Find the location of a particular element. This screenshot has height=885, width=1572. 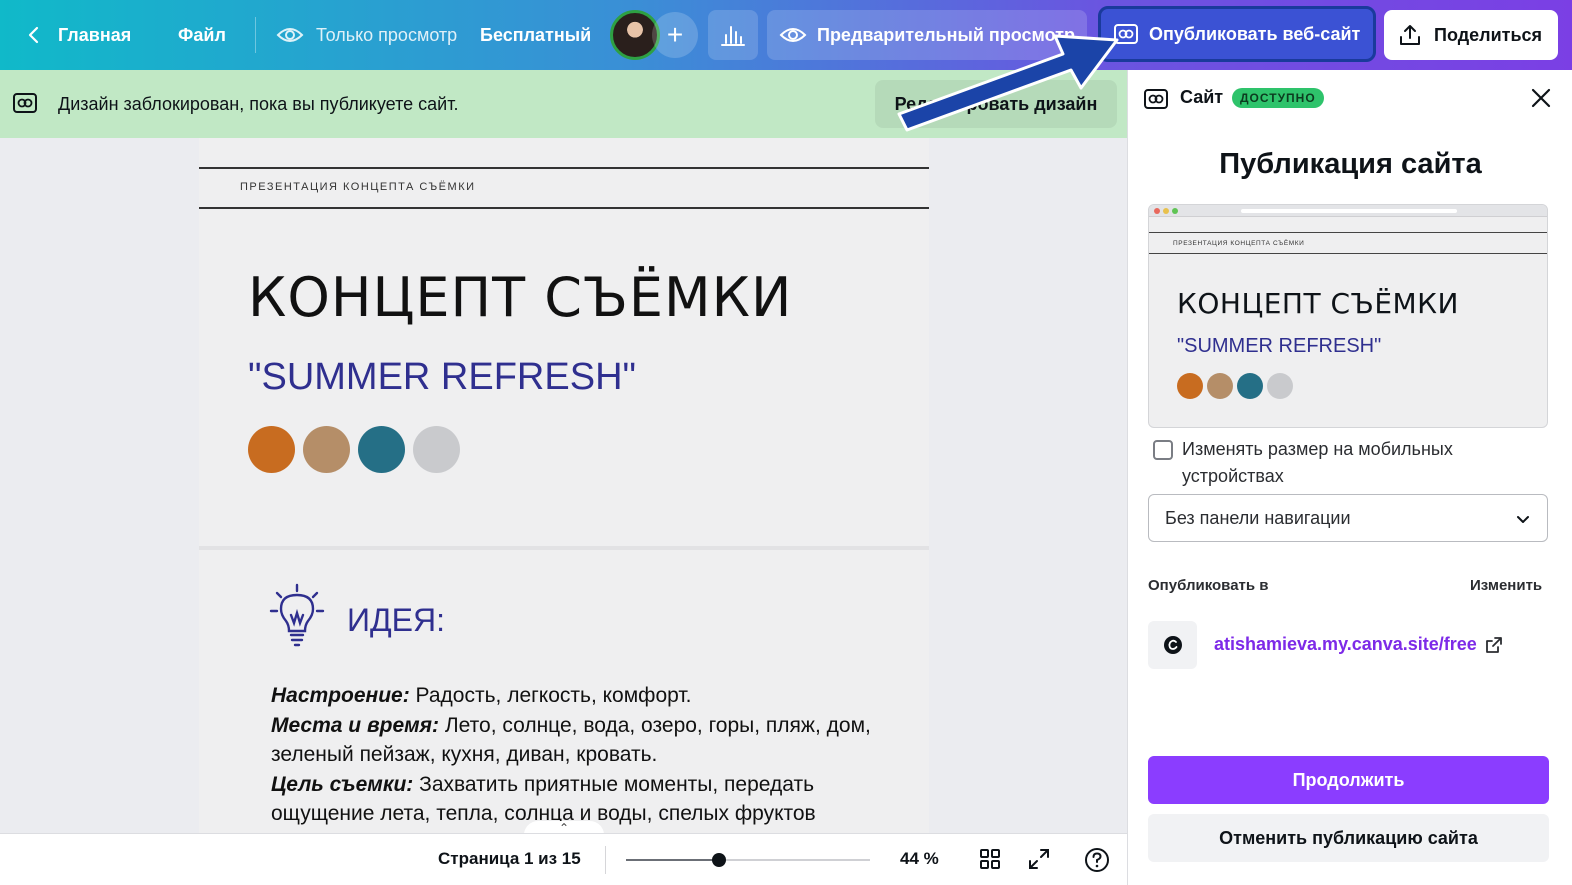

panel-header-label: Сайт is located at coordinates (1202, 97).